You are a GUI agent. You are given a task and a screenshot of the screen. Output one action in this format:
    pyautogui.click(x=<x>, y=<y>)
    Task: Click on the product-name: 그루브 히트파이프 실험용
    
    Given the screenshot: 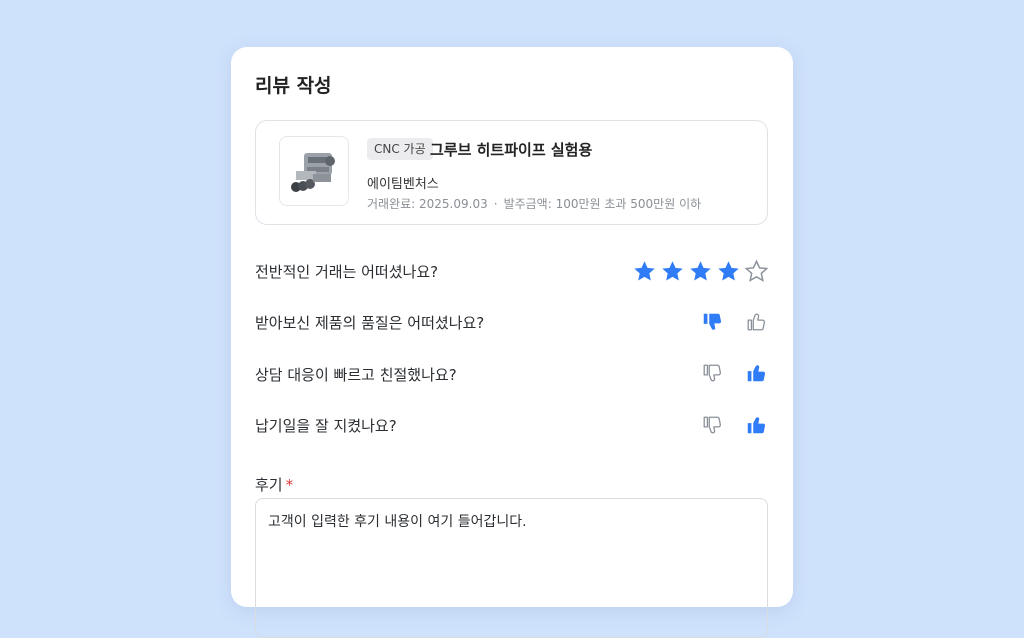 What is the action you would take?
    pyautogui.click(x=511, y=150)
    